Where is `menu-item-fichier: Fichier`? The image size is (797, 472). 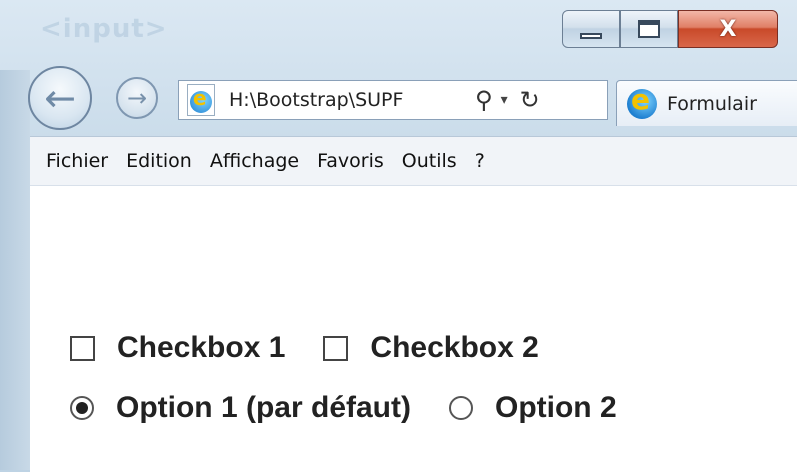 menu-item-fichier: Fichier is located at coordinates (77, 161).